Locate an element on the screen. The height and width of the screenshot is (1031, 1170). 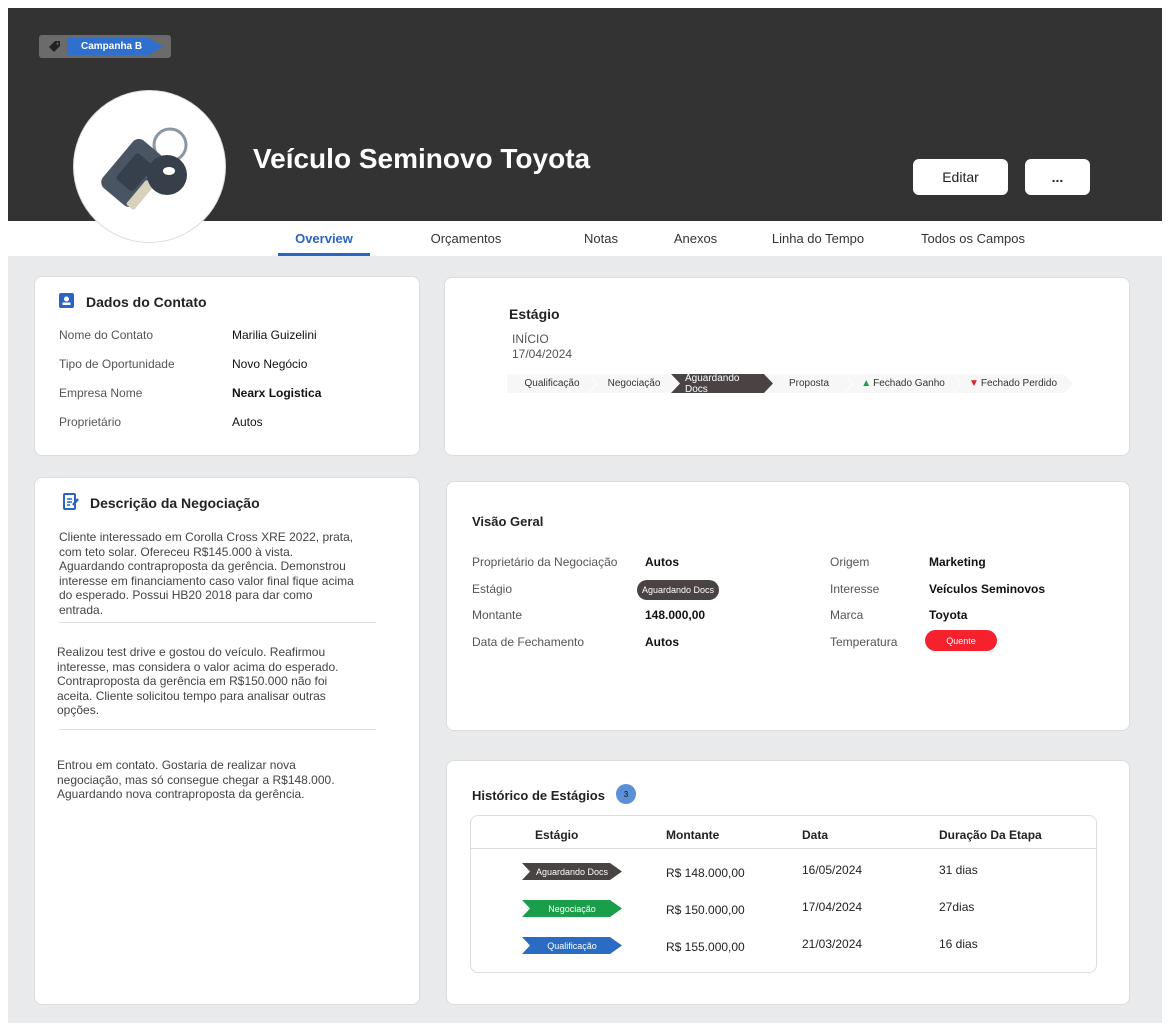
date-cell: 17/04/2024 is located at coordinates (832, 907).